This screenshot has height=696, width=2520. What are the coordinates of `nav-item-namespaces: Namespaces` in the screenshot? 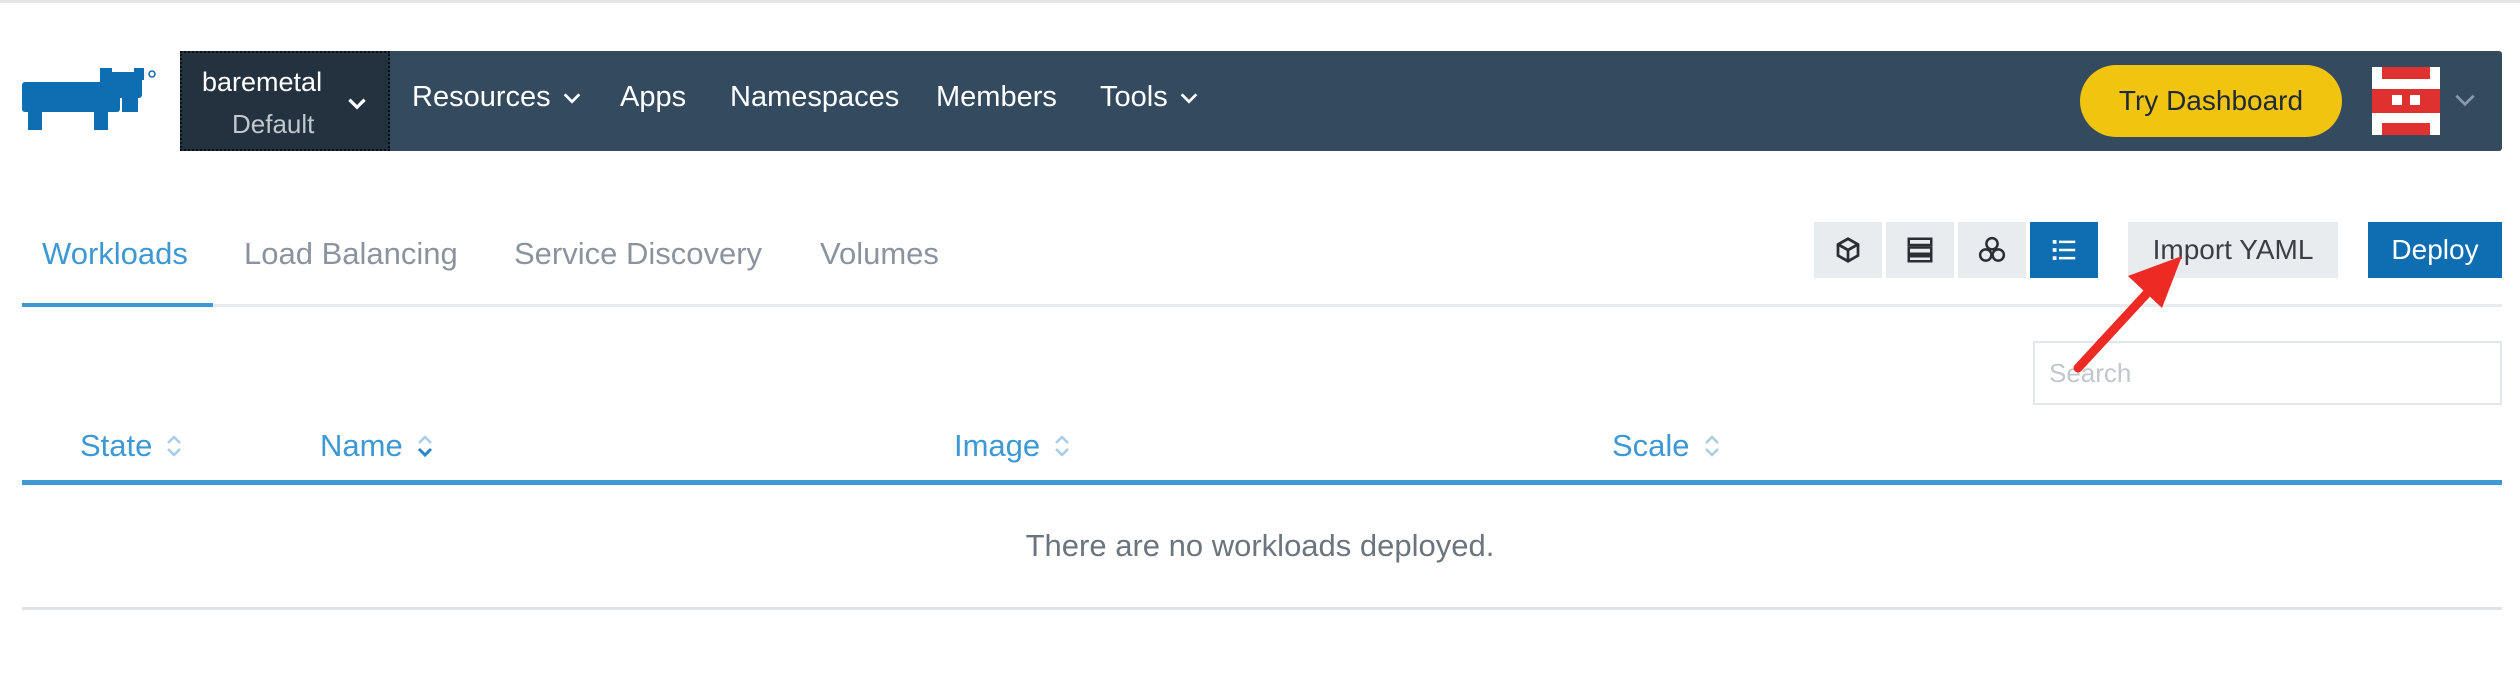 It's located at (814, 97).